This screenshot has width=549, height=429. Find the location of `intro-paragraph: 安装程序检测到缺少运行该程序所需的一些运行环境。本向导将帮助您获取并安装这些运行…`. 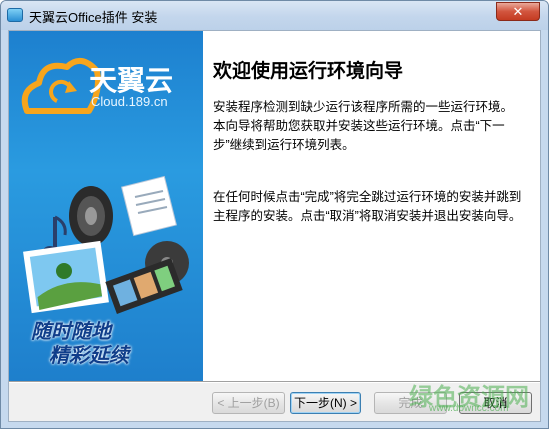

intro-paragraph: 安装程序检测到缺少运行该程序所需的一些运行环境。本向导将帮助您获取并安装这些运行… is located at coordinates (363, 126).